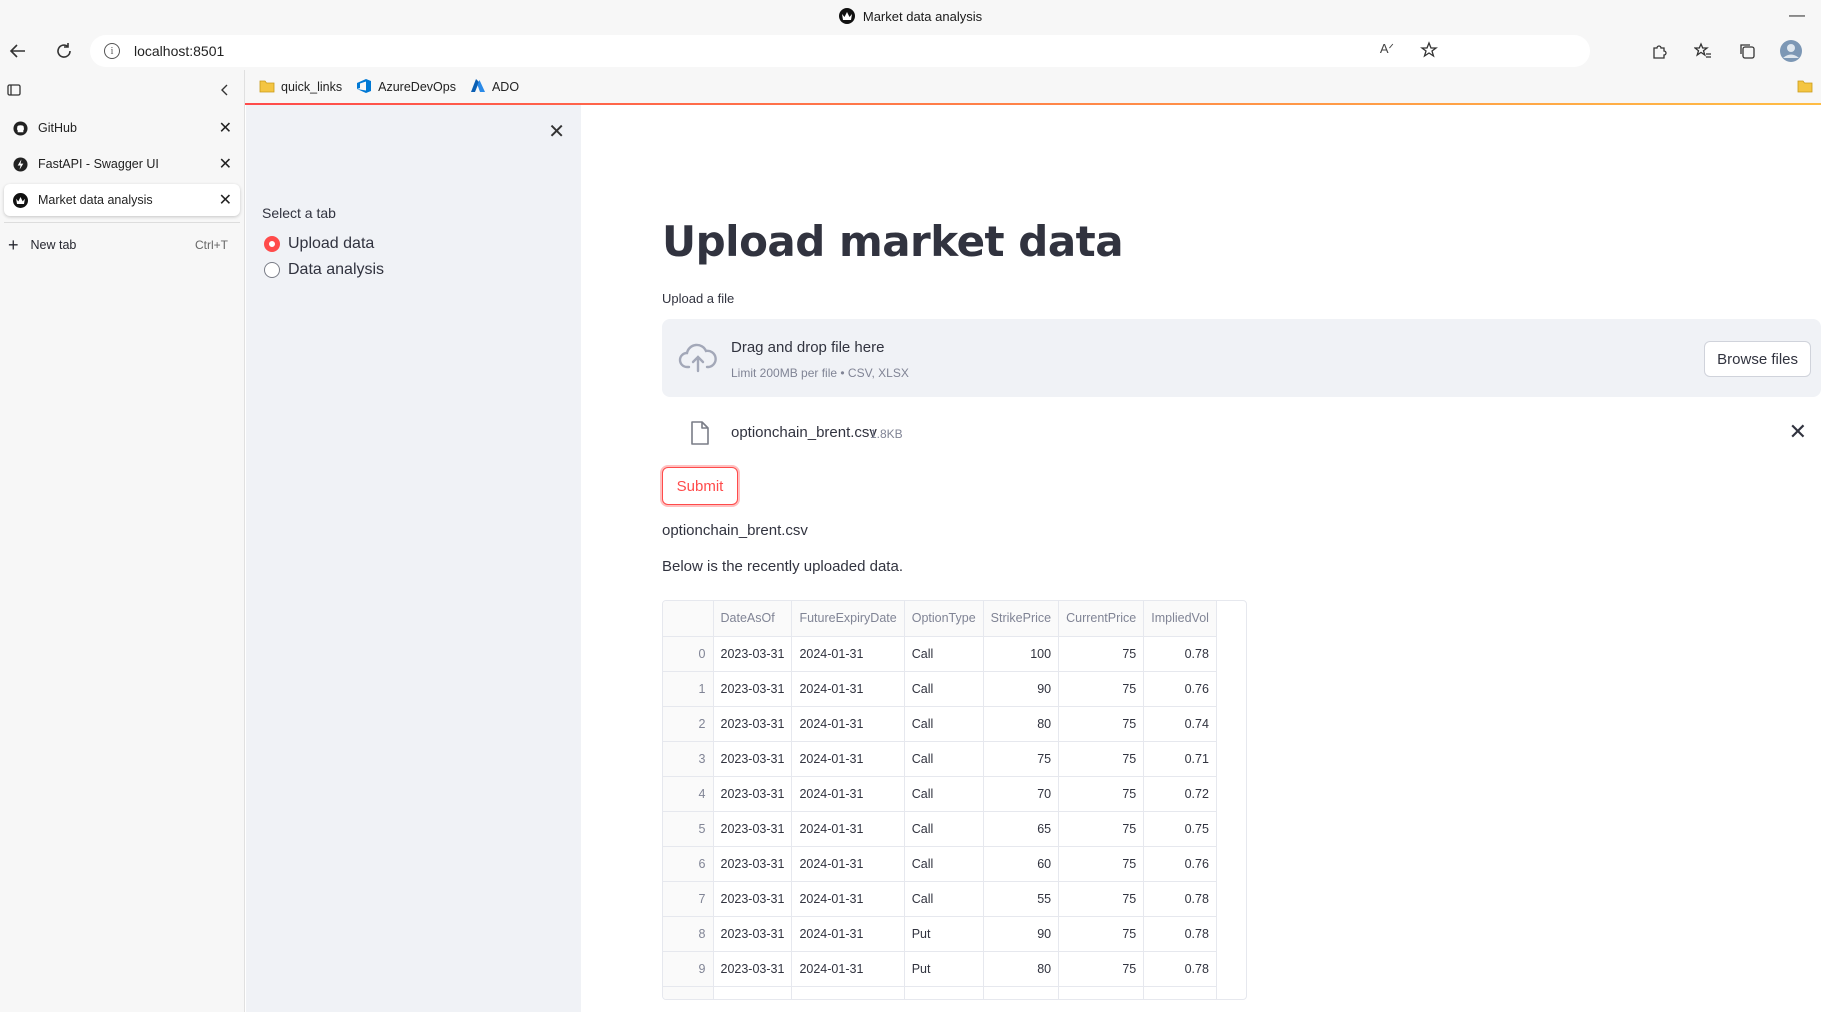 The width and height of the screenshot is (1821, 1012). What do you see at coordinates (1033, 87) in the screenshot?
I see `bookmarks-bar: quick_links AzureDevOps ADO` at bounding box center [1033, 87].